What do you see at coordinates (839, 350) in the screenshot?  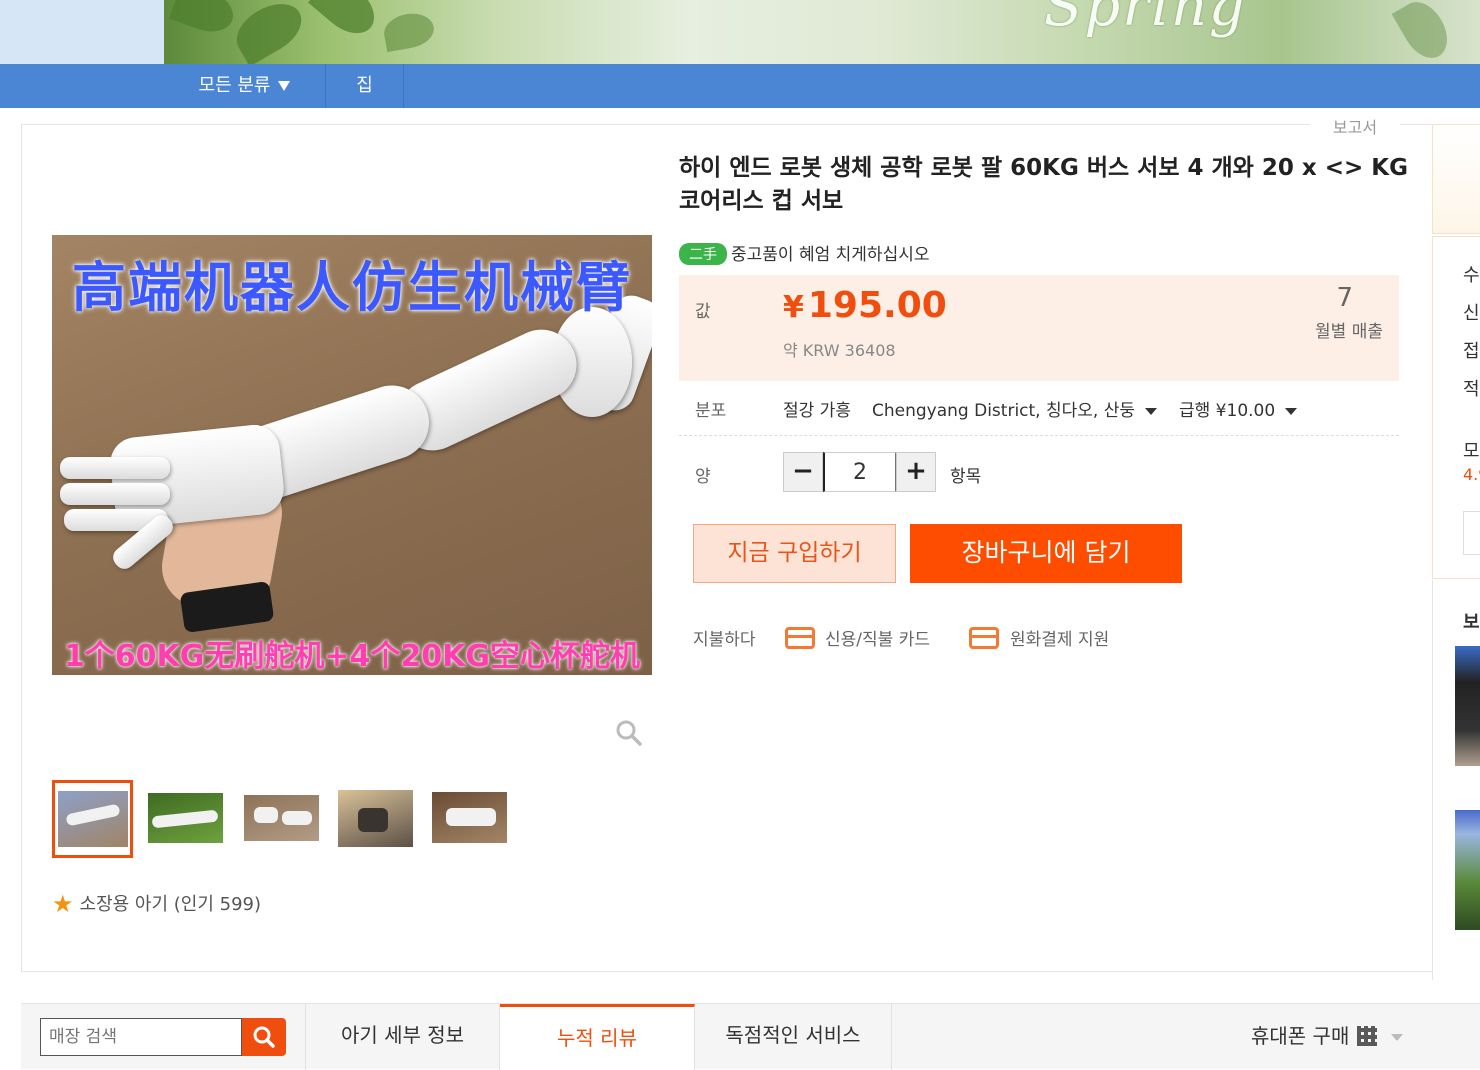 I see `price-krw: 약 KRW 36408` at bounding box center [839, 350].